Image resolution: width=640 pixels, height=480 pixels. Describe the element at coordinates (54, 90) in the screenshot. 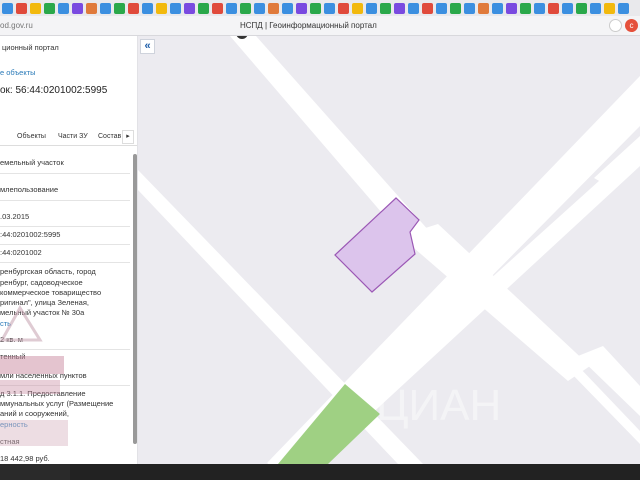

I see `cadastral-heading: ок: 56:44:0201002:5995` at that location.